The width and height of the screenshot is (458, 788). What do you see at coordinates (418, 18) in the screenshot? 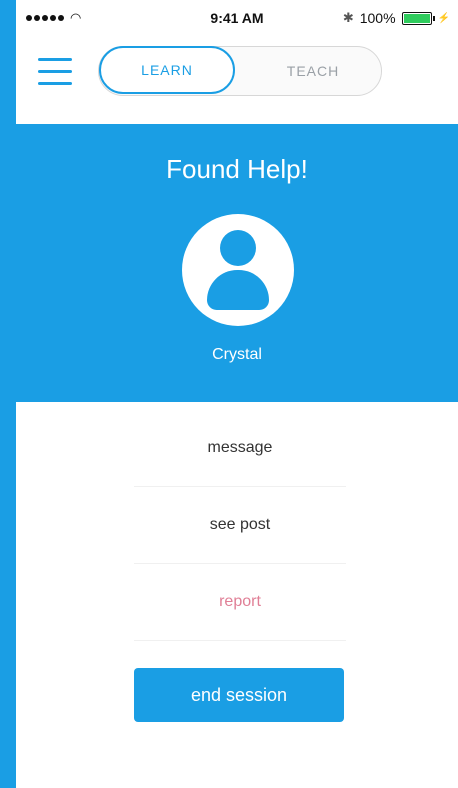
I see `battery-icon` at bounding box center [418, 18].